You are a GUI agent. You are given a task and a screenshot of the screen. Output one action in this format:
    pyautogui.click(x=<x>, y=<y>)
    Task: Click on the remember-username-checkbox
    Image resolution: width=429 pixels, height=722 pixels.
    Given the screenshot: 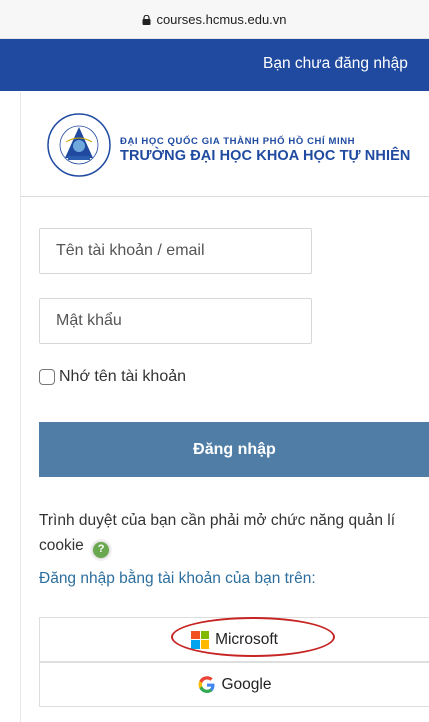 What is the action you would take?
    pyautogui.click(x=47, y=377)
    